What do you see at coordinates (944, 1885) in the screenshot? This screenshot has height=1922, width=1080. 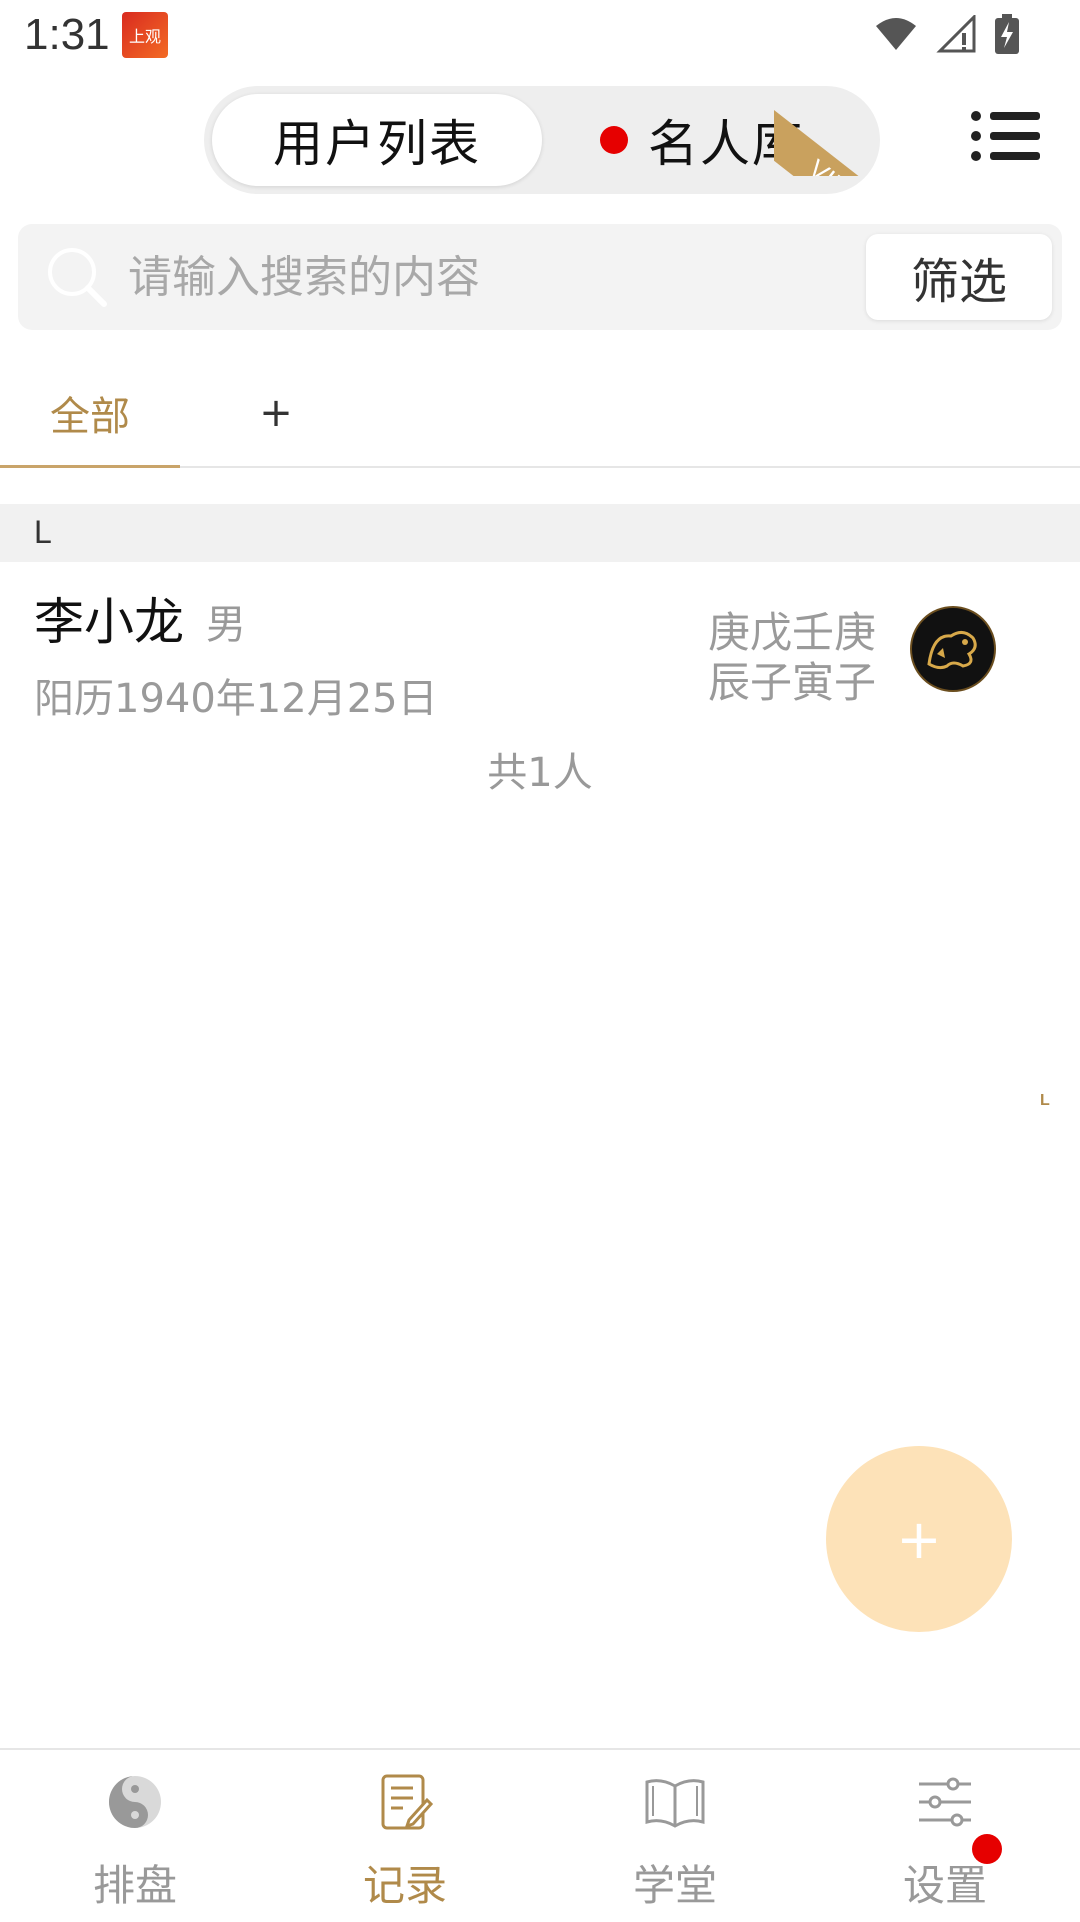 I see `nav-label-settings: 设置` at bounding box center [944, 1885].